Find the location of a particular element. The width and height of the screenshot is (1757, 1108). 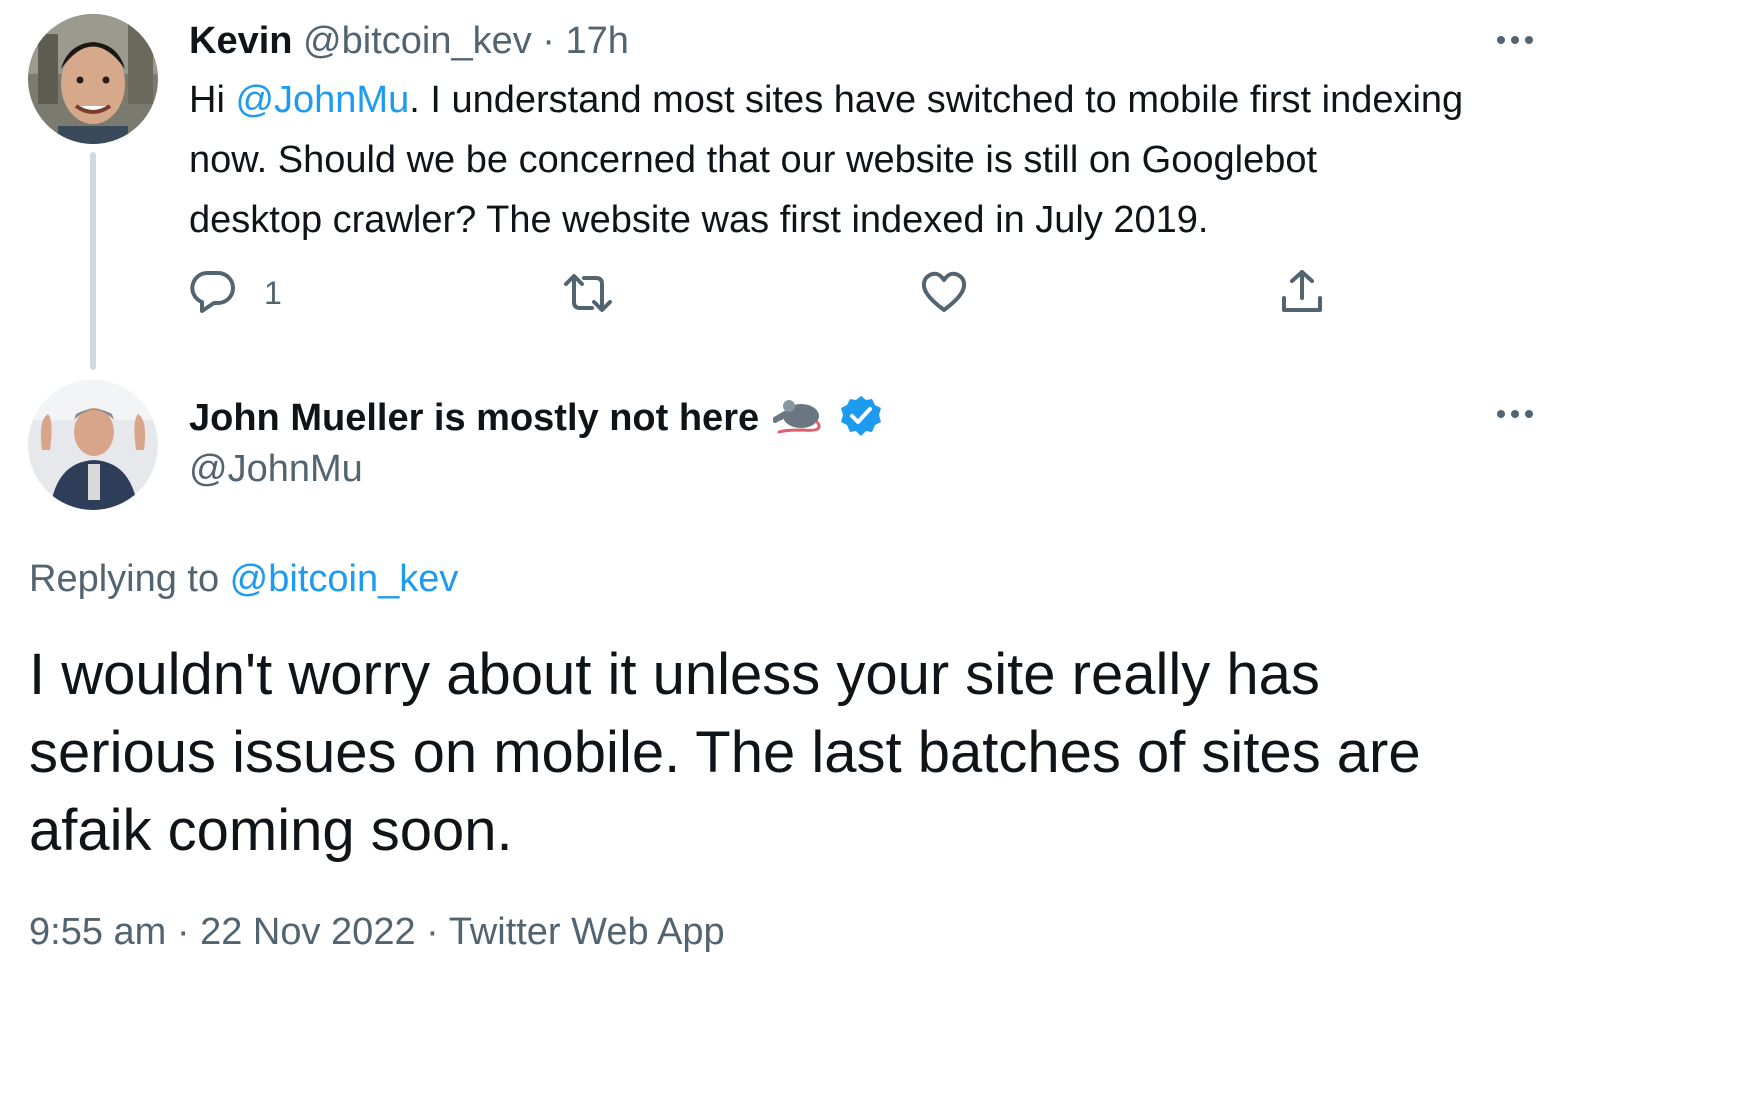

reply-icon is located at coordinates (213, 293).